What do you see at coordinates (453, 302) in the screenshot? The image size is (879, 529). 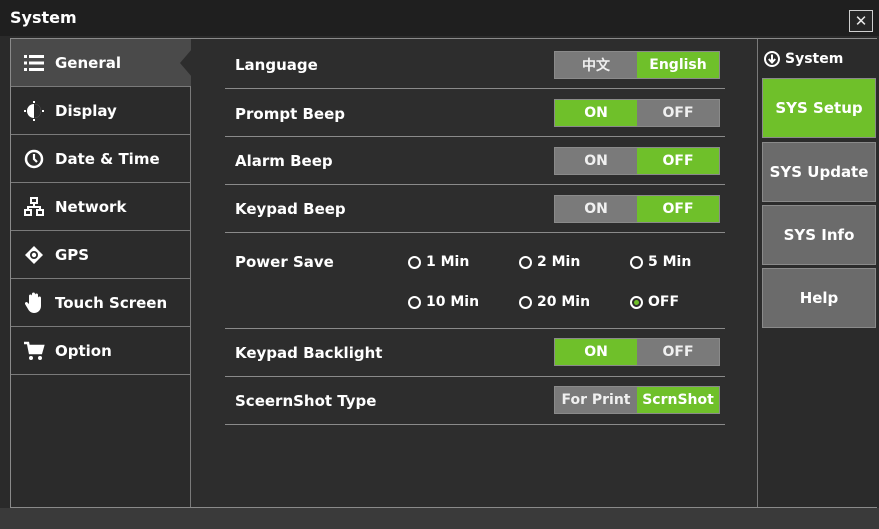 I see `radio-label: 10 Min` at bounding box center [453, 302].